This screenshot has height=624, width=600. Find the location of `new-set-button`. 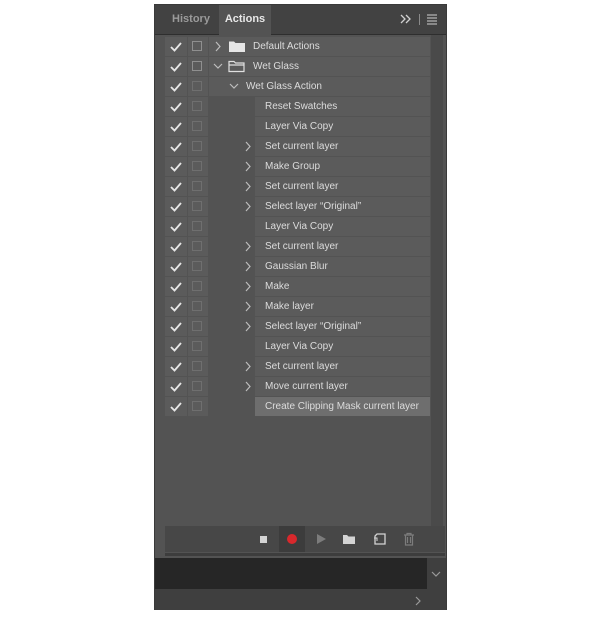

new-set-button is located at coordinates (349, 539).